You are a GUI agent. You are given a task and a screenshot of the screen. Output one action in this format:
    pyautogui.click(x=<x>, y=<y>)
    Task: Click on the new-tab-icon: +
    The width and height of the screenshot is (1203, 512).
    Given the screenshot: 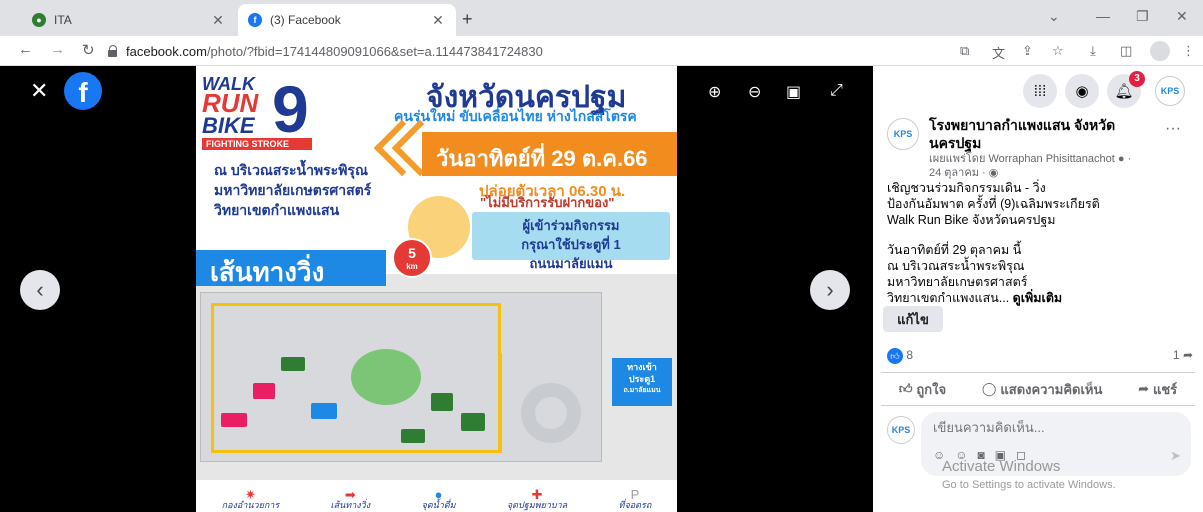 What is the action you would take?
    pyautogui.click(x=467, y=19)
    